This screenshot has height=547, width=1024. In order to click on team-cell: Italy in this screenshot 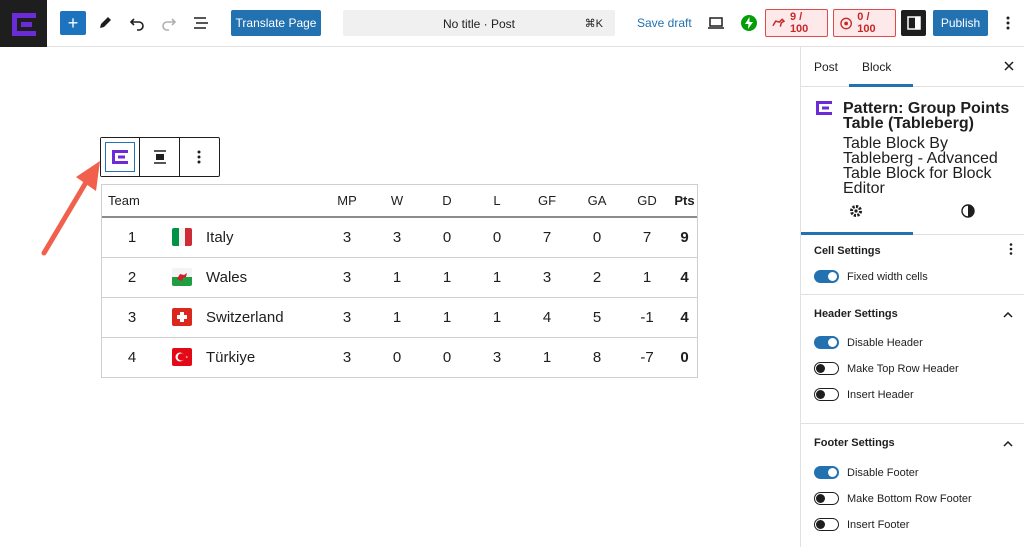, I will do `click(262, 237)`.